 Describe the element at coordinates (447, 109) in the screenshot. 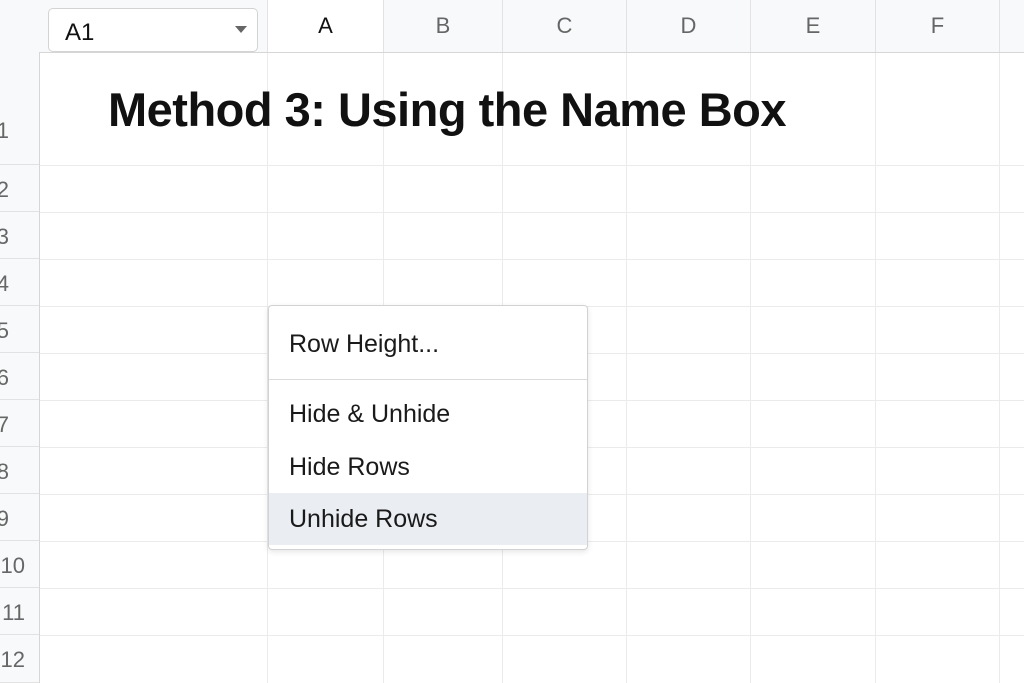

I see `page-title: Method 3: Using the Name Box` at that location.